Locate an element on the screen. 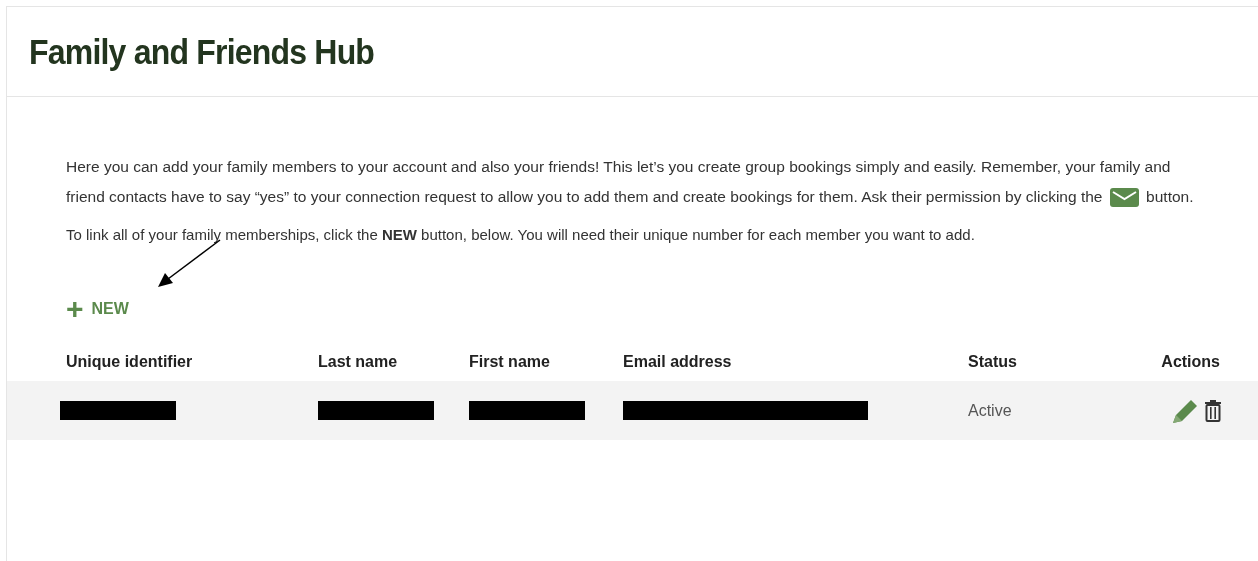 The height and width of the screenshot is (561, 1258). new-button: + NEW is located at coordinates (97, 309).